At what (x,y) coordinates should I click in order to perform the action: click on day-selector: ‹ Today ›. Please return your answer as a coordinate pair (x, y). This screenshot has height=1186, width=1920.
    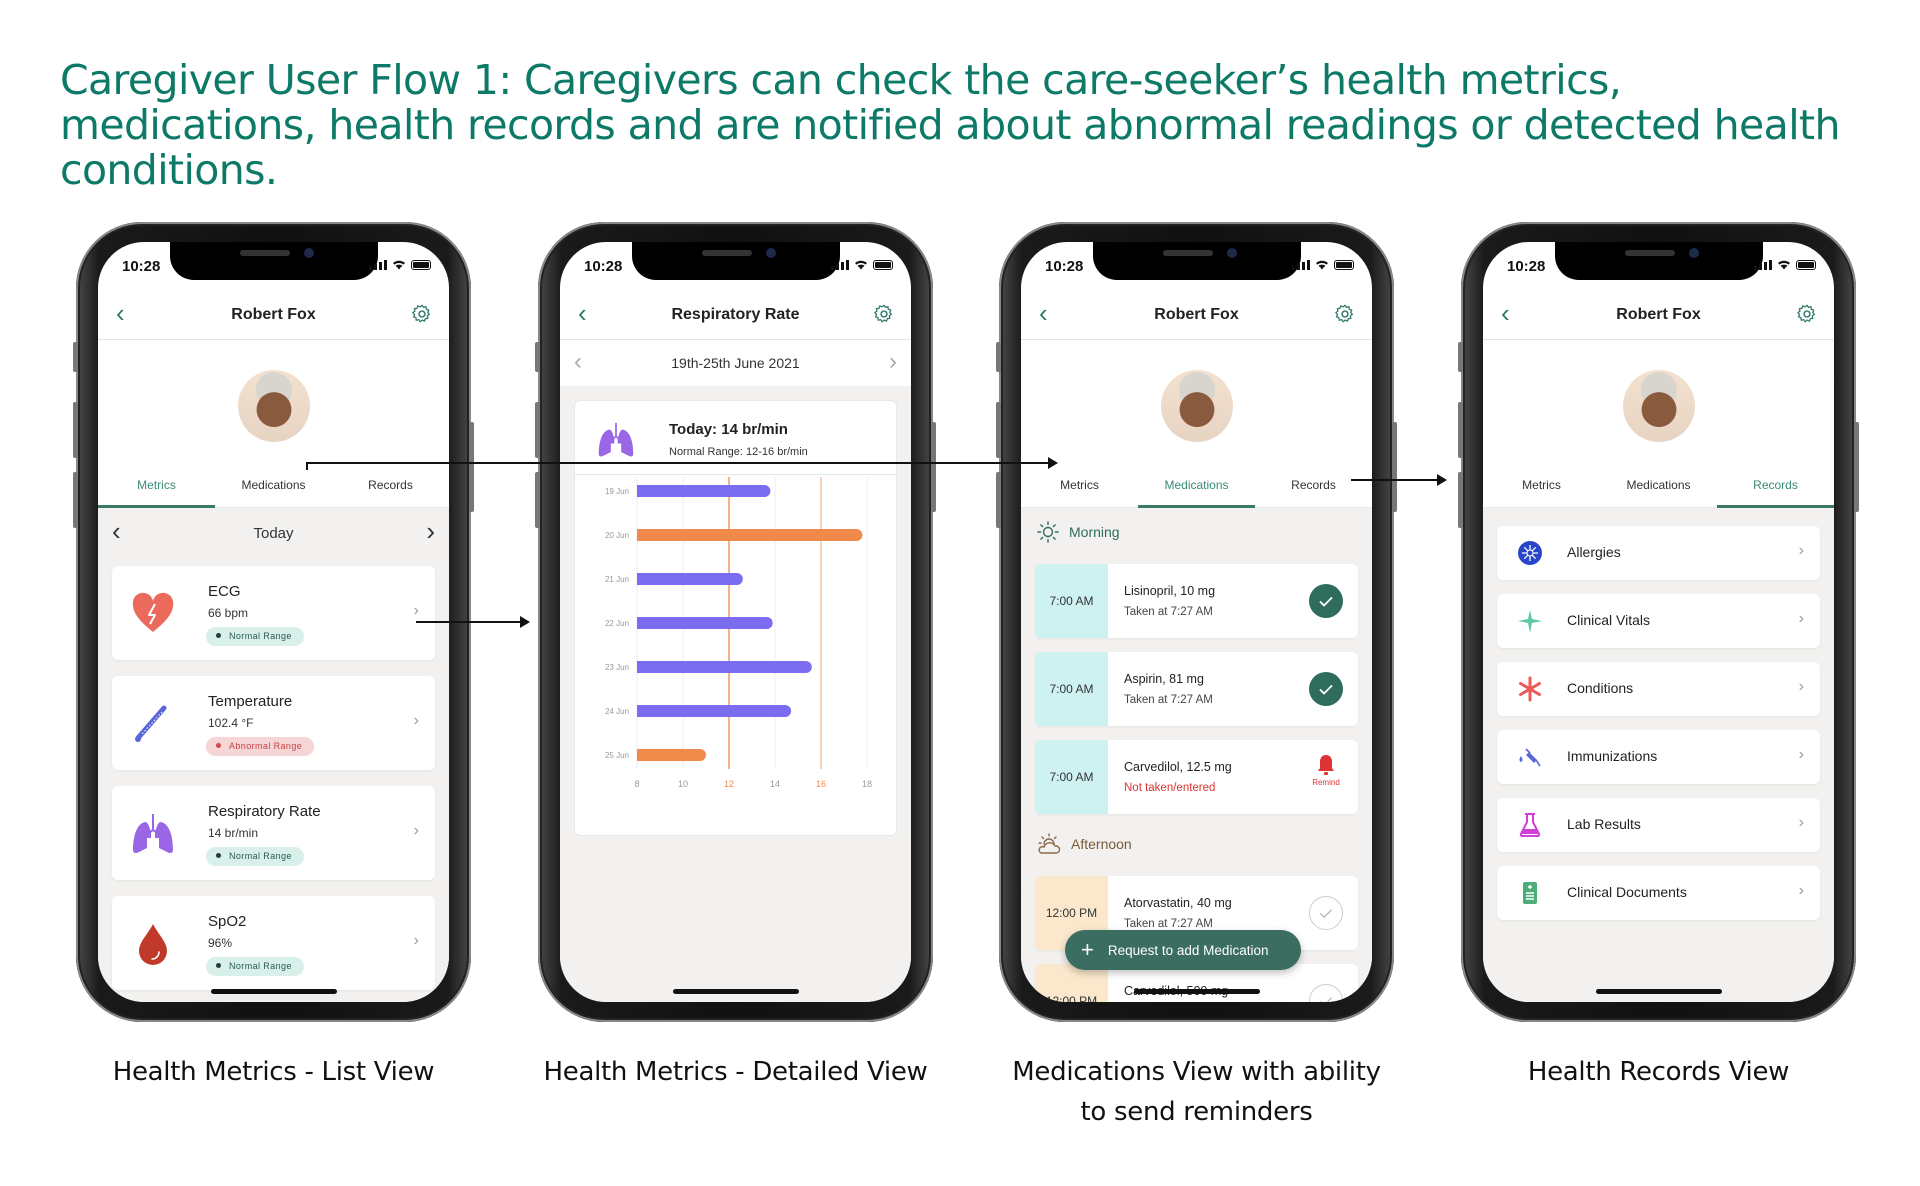
    Looking at the image, I should click on (273, 533).